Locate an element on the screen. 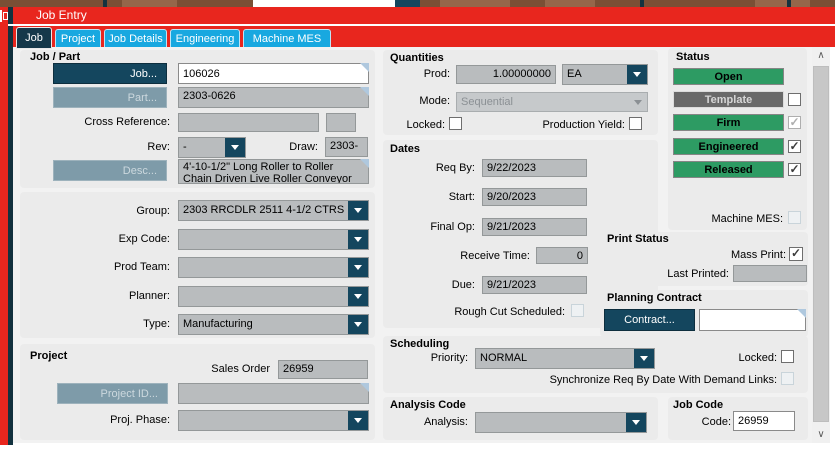  scheduling-locked-checkbox is located at coordinates (787, 356).